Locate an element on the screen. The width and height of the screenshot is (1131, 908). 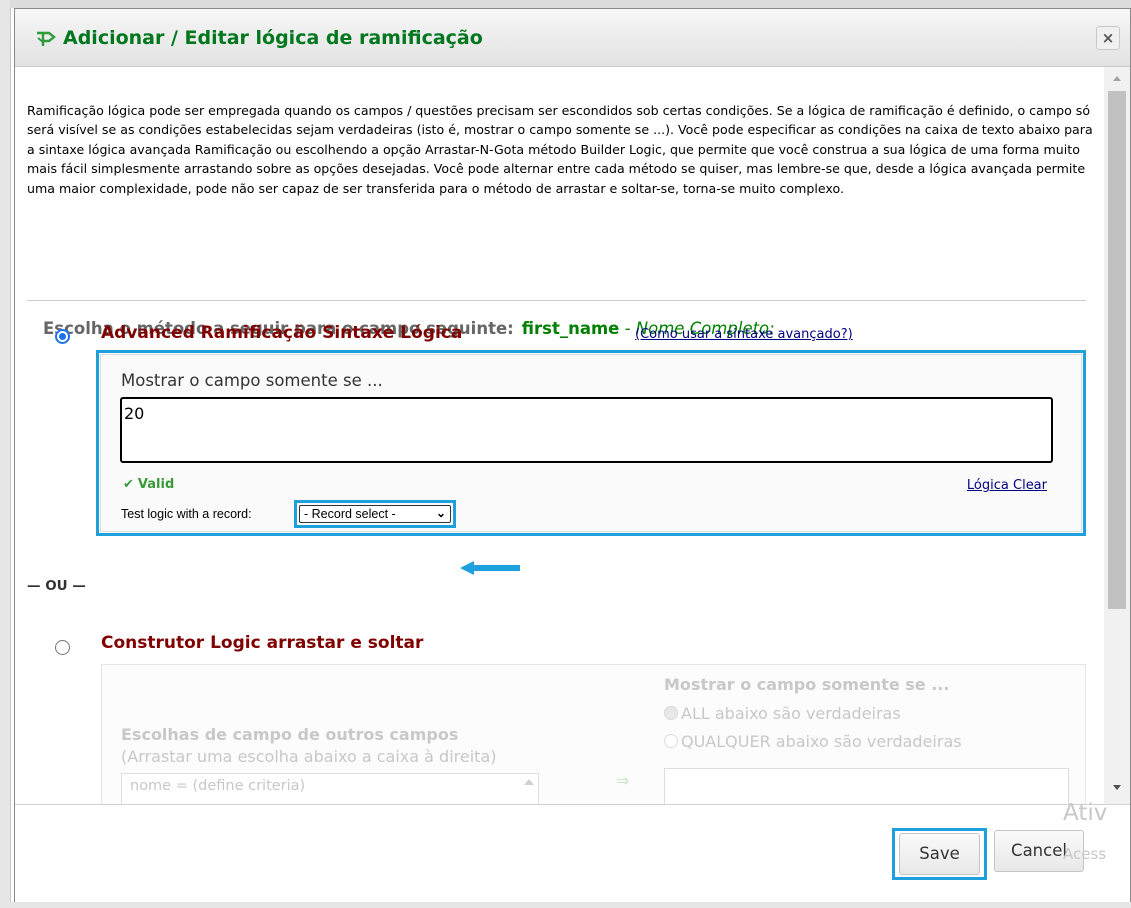
close-button: × is located at coordinates (1108, 38).